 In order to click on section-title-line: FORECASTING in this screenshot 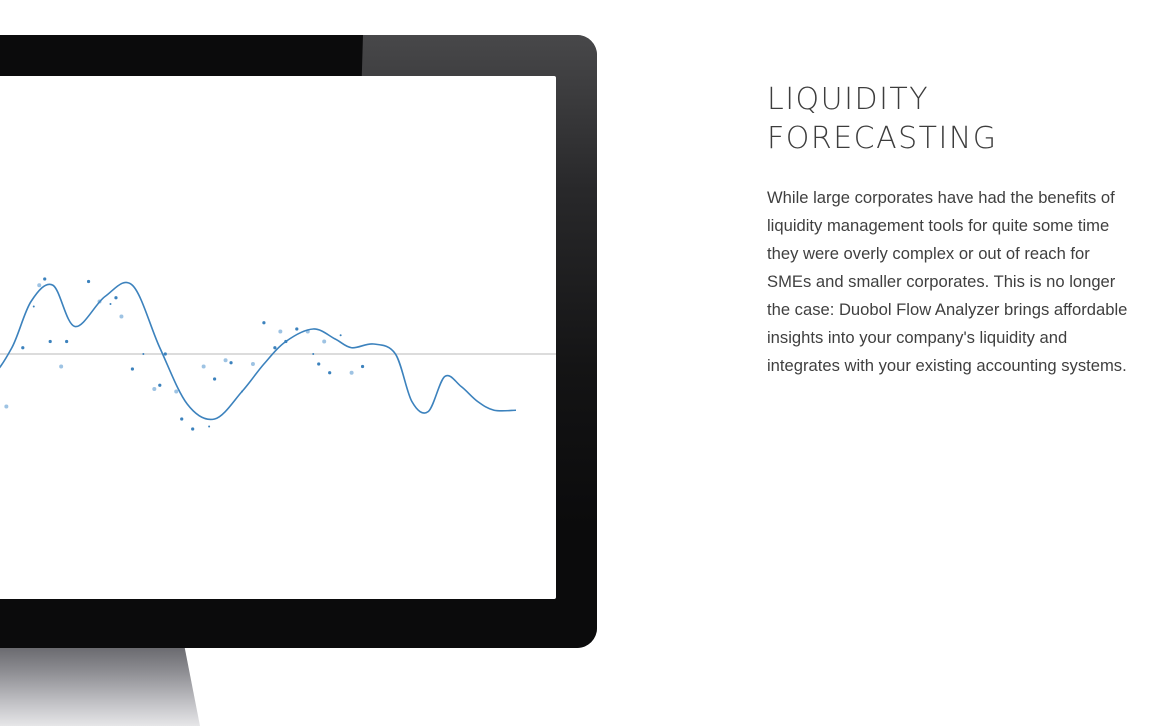, I will do `click(882, 138)`.